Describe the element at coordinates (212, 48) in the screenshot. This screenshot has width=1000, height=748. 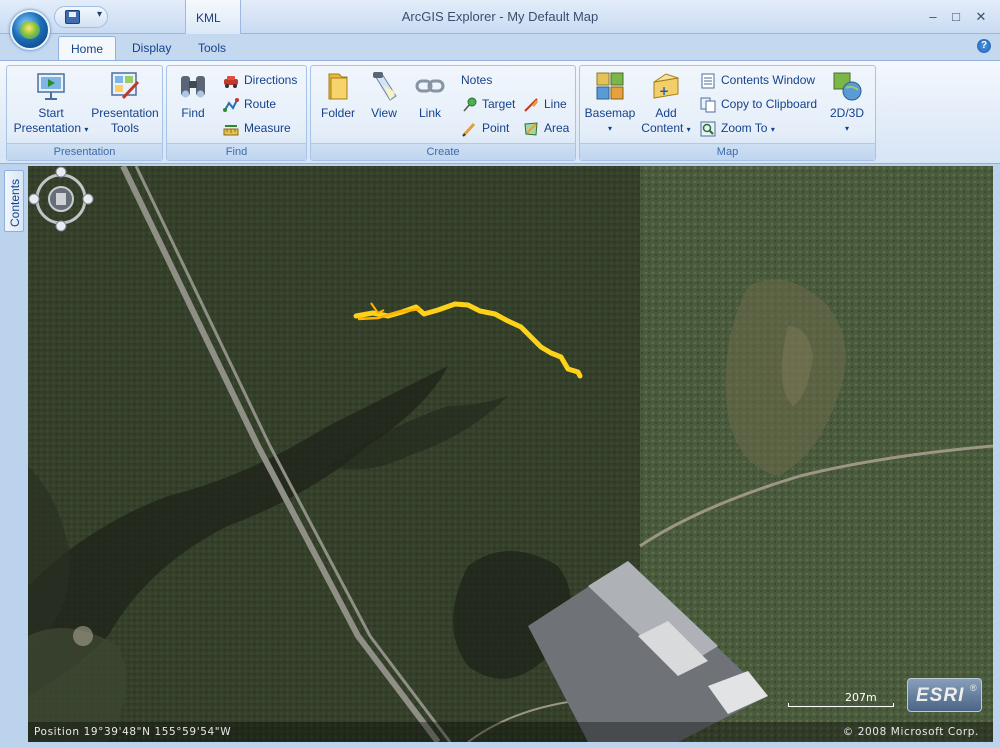
I see `tab-tools: Tools` at that location.